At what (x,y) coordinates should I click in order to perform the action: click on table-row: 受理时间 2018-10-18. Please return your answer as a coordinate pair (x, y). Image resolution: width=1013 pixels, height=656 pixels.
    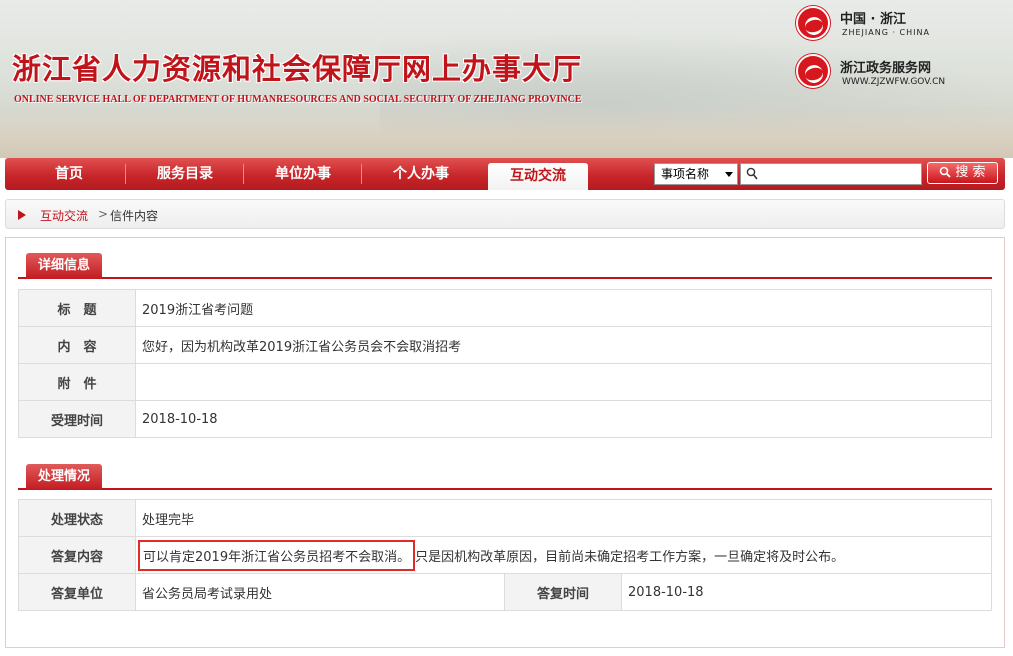
    Looking at the image, I should click on (505, 419).